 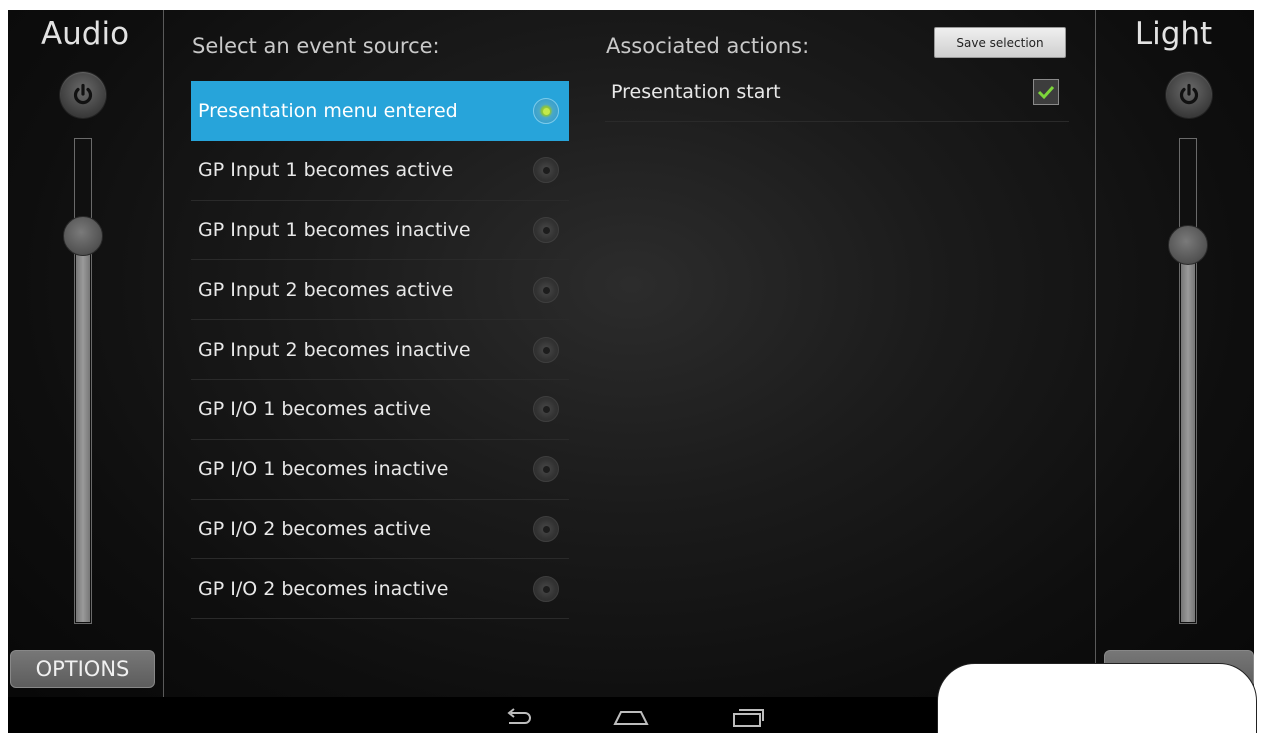 I want to click on associated-action-list: Presentation start, so click(x=837, y=92).